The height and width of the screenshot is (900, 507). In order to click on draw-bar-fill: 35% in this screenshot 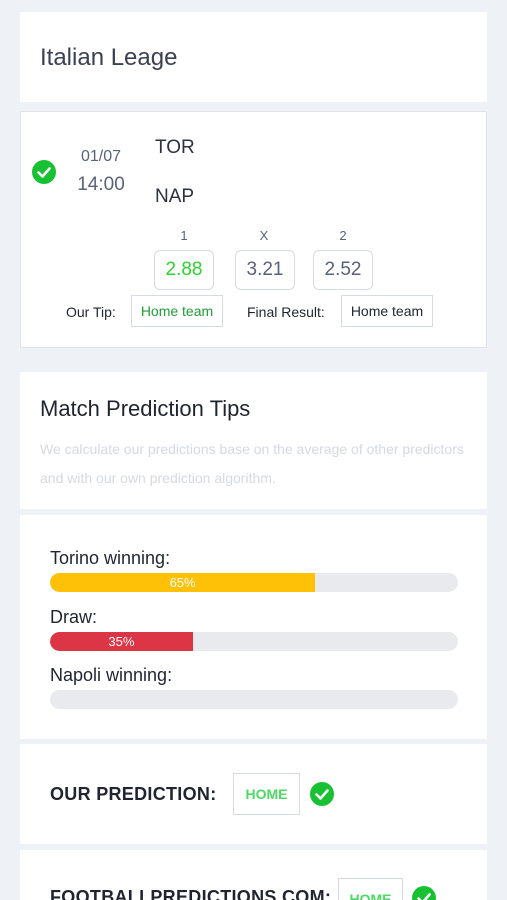, I will do `click(121, 641)`.